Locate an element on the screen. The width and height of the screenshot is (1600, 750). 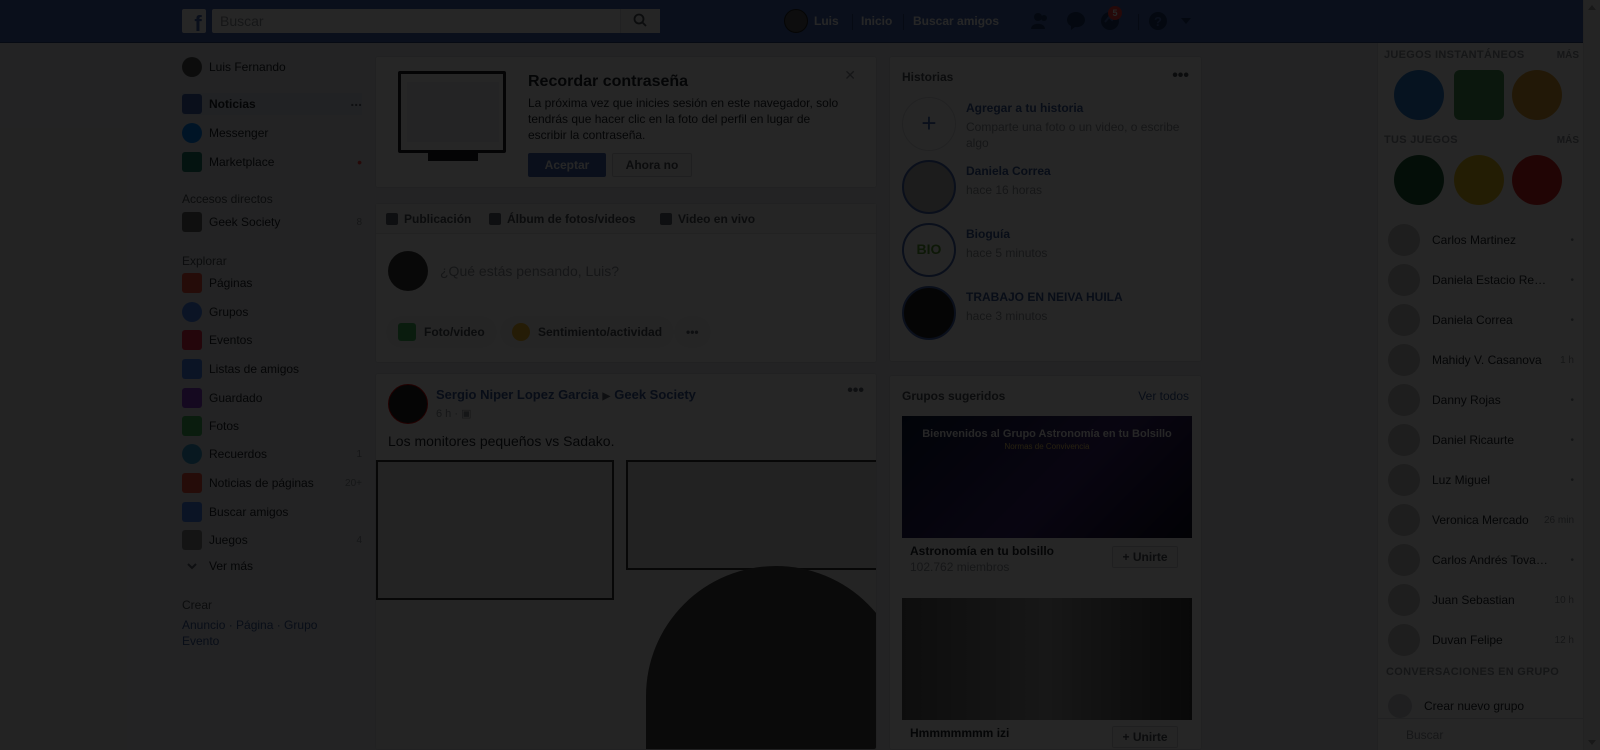
group-cover-image is located at coordinates (1047, 659).